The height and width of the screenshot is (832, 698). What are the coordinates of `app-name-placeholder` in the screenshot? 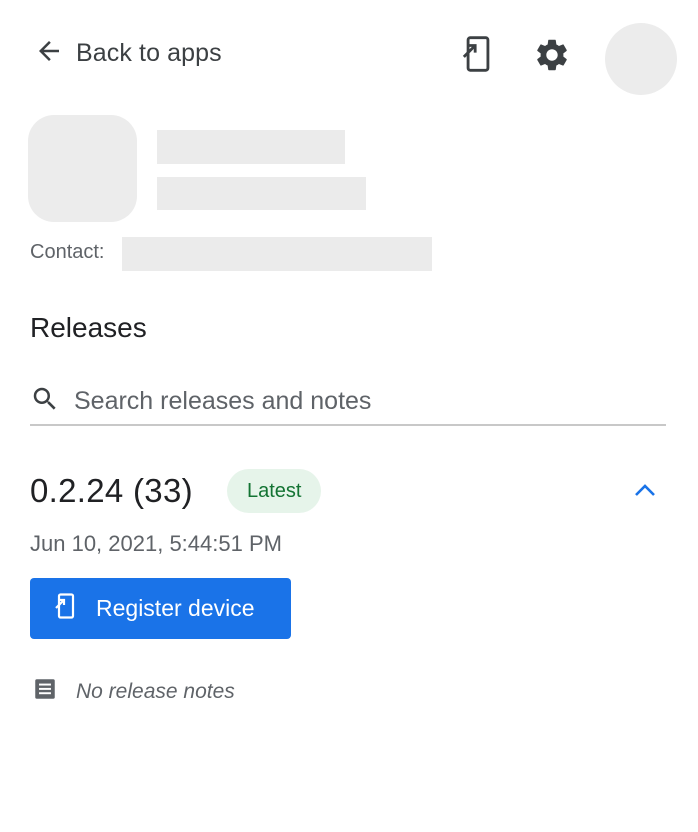 It's located at (251, 147).